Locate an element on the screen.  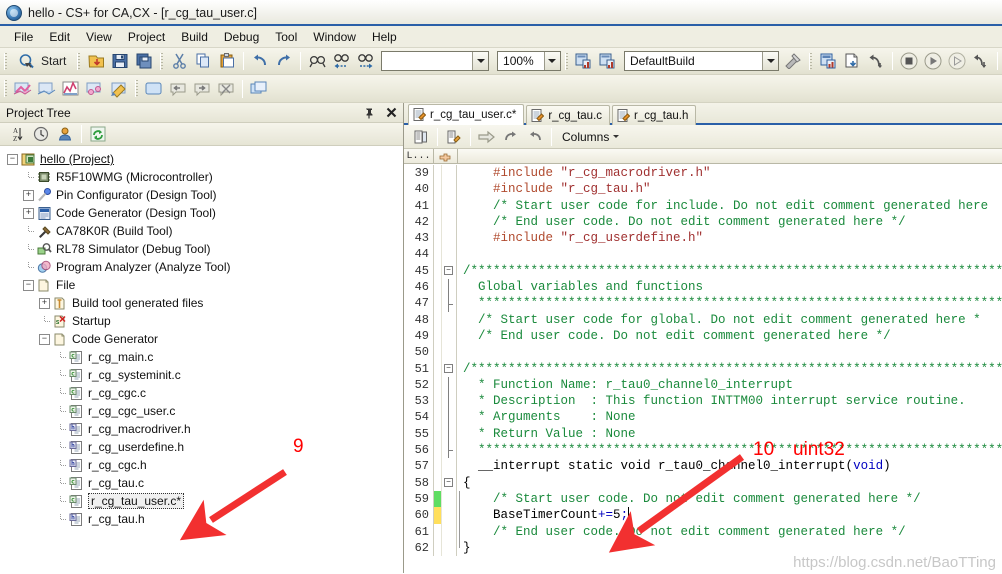
menu-debug: Debug is located at coordinates (241, 37).